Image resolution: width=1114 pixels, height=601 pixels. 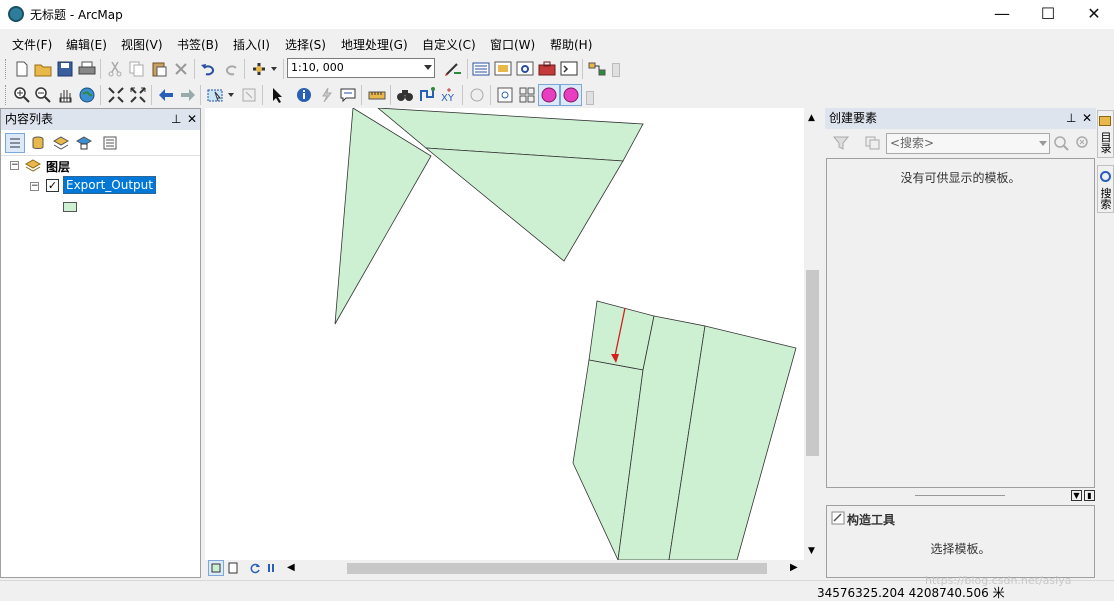 What do you see at coordinates (569, 69) in the screenshot?
I see `python-window-icon` at bounding box center [569, 69].